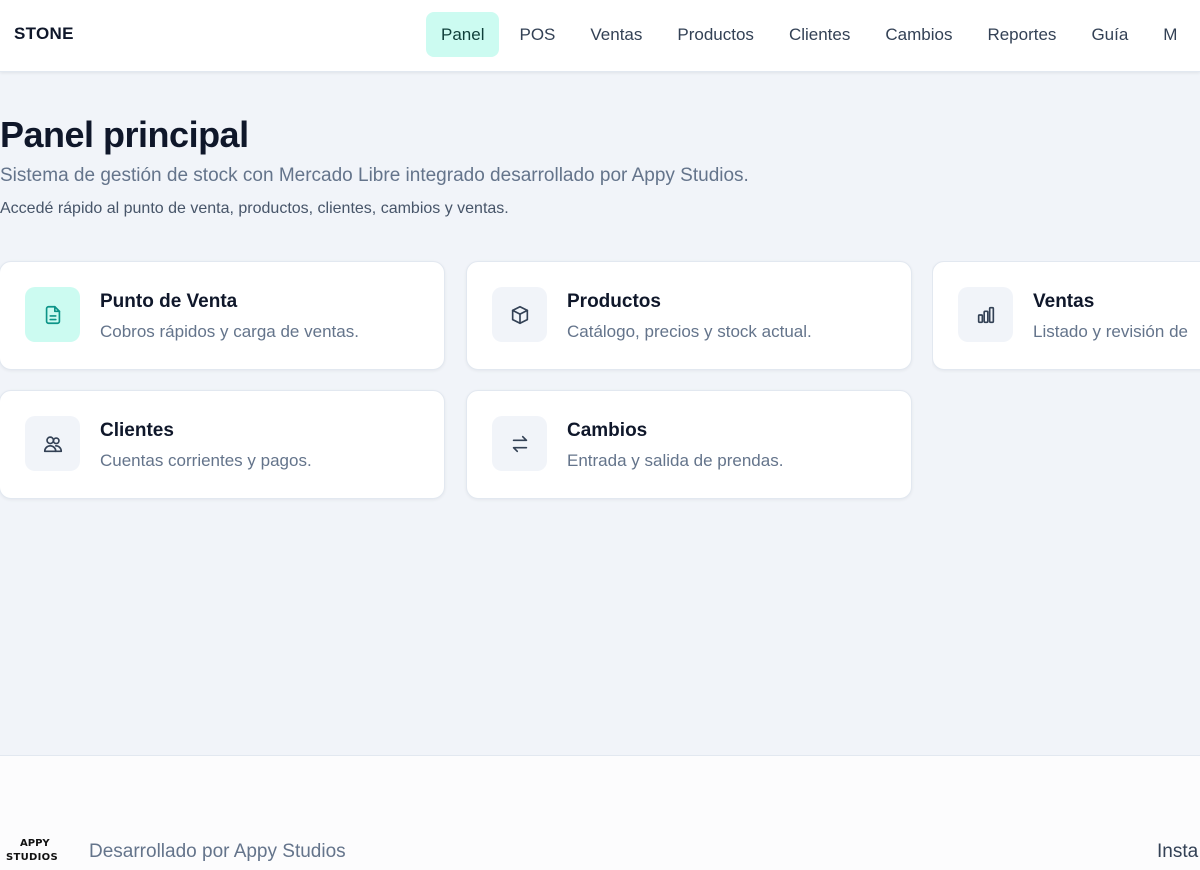  What do you see at coordinates (222, 444) in the screenshot?
I see `card-clientes: Clientes Cuentas corrientes y pagos.` at bounding box center [222, 444].